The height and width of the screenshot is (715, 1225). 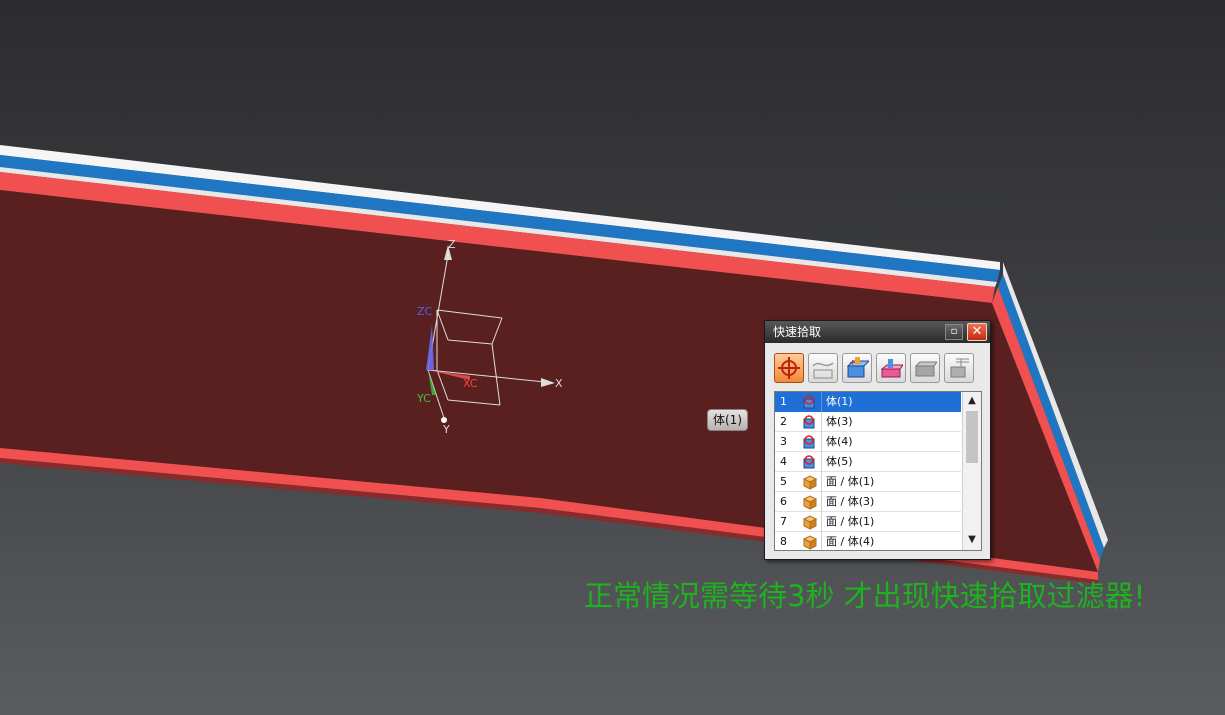 I want to click on item-number: 3, so click(x=783, y=441).